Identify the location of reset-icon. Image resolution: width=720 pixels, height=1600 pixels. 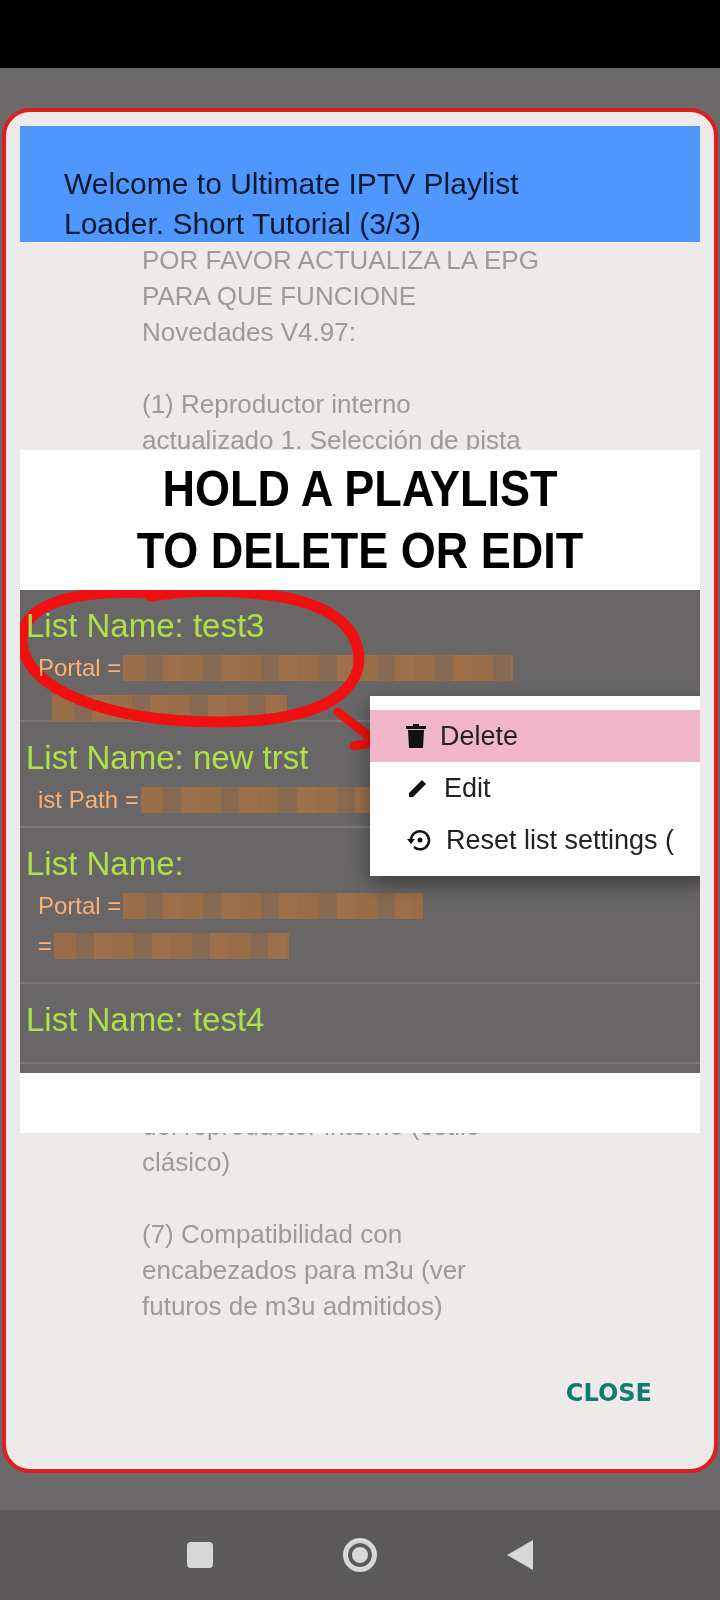
(419, 840).